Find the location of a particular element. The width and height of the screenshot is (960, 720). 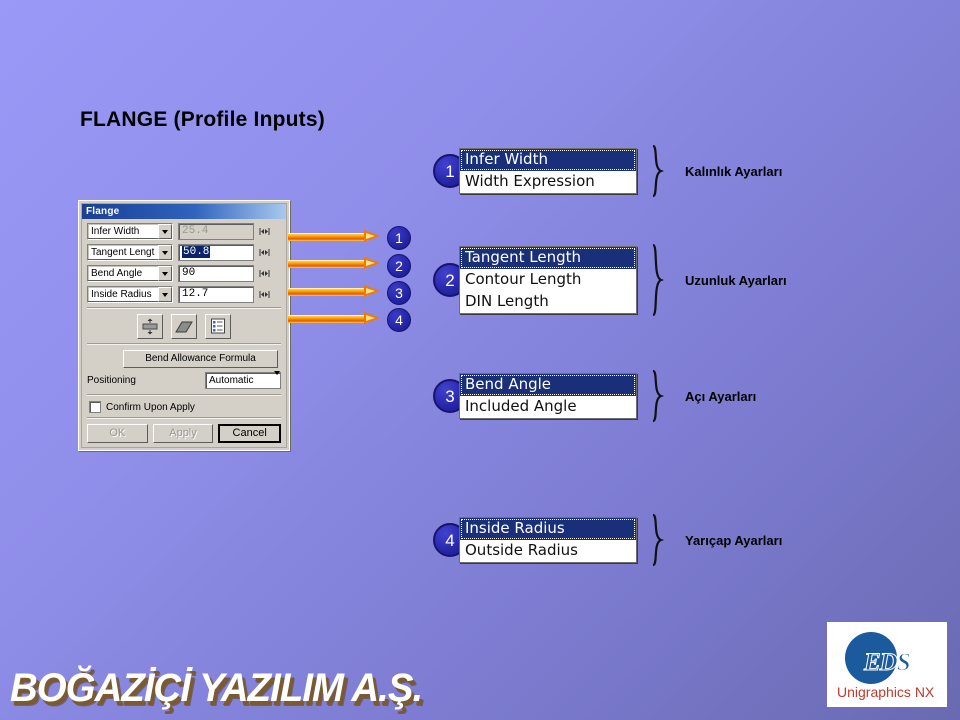

parameter-row-4: Inside Radius 12.7 is located at coordinates (184, 294).